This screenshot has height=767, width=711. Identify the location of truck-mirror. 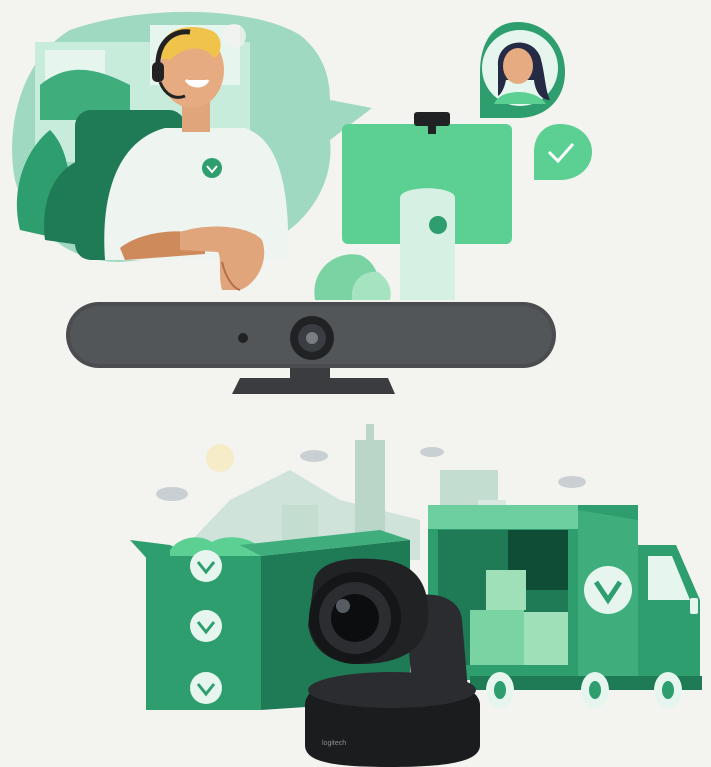
(694, 606).